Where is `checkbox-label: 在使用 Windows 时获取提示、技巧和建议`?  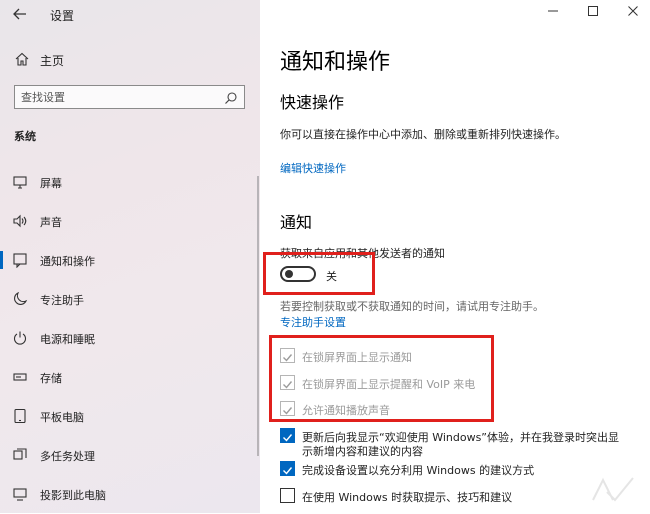 checkbox-label: 在使用 Windows 时获取提示、技巧和建议 is located at coordinates (407, 497).